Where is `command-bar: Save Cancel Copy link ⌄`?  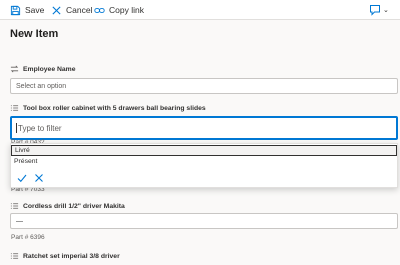
command-bar: Save Cancel Copy link ⌄ is located at coordinates (200, 10).